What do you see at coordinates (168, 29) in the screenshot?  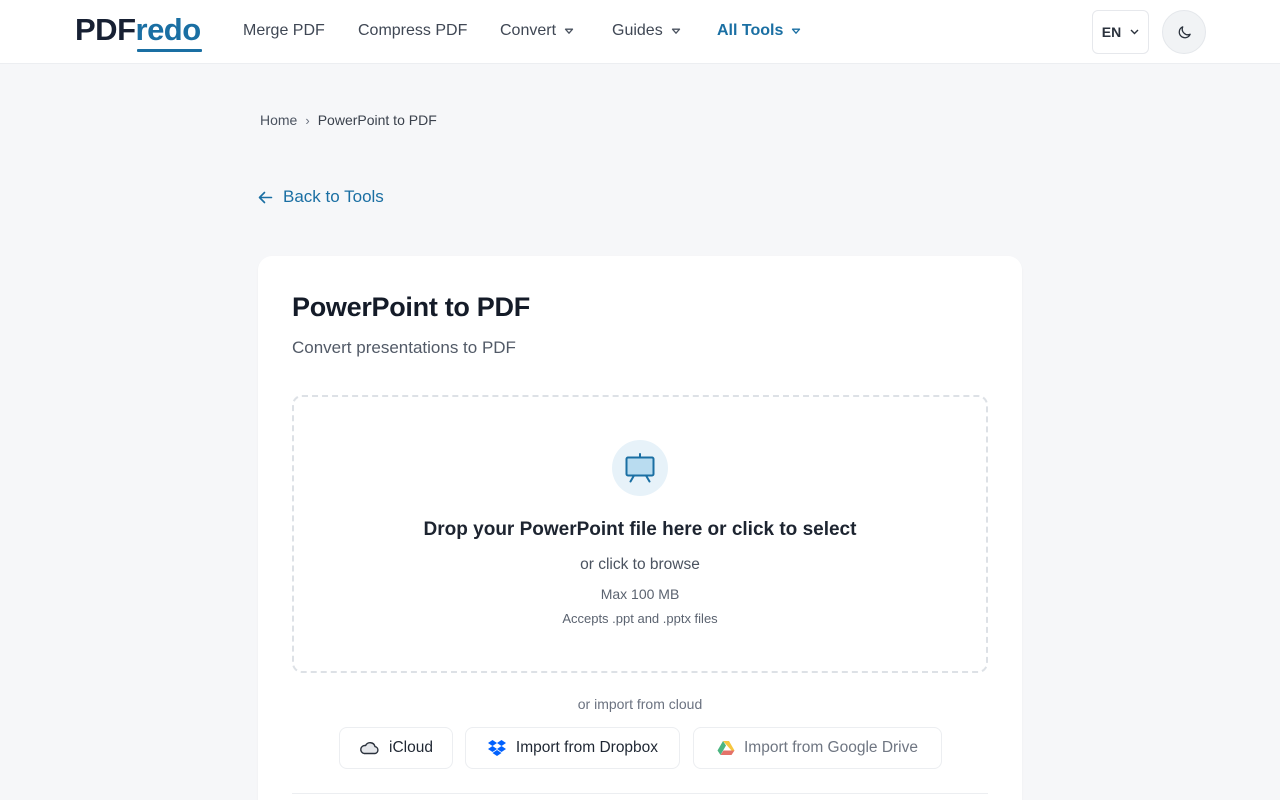 I see `logo-text-redo: redo` at bounding box center [168, 29].